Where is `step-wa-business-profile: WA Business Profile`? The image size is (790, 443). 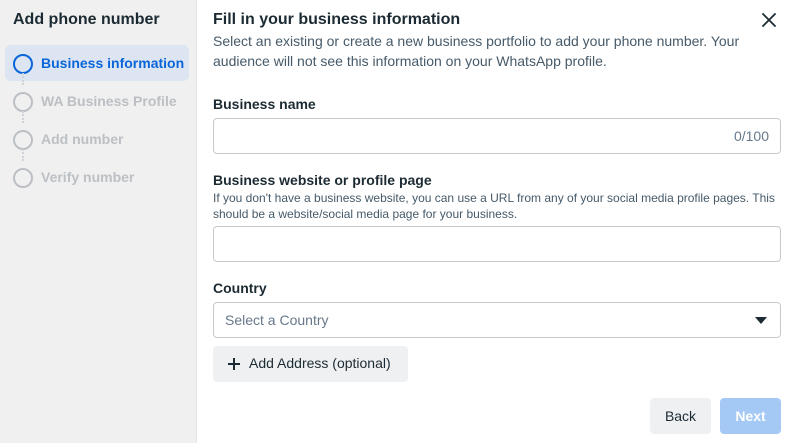 step-wa-business-profile: WA Business Profile is located at coordinates (97, 103).